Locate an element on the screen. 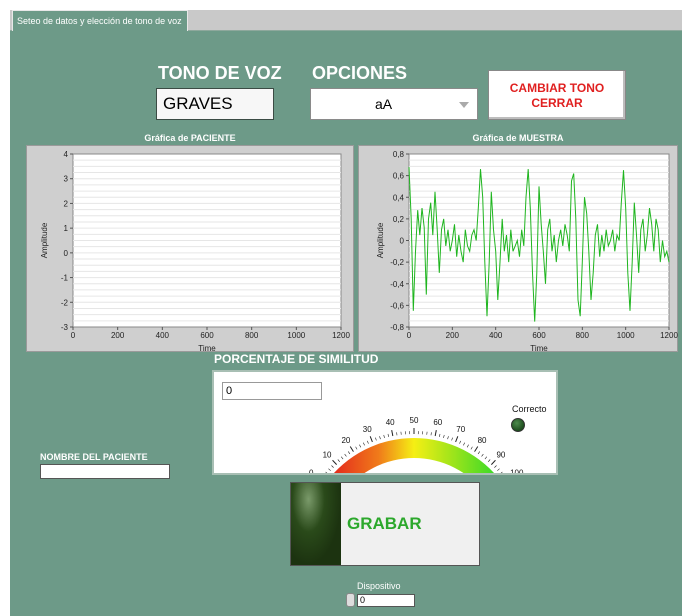 The image size is (682, 616). y-tick-label: 0,6 is located at coordinates (399, 176).